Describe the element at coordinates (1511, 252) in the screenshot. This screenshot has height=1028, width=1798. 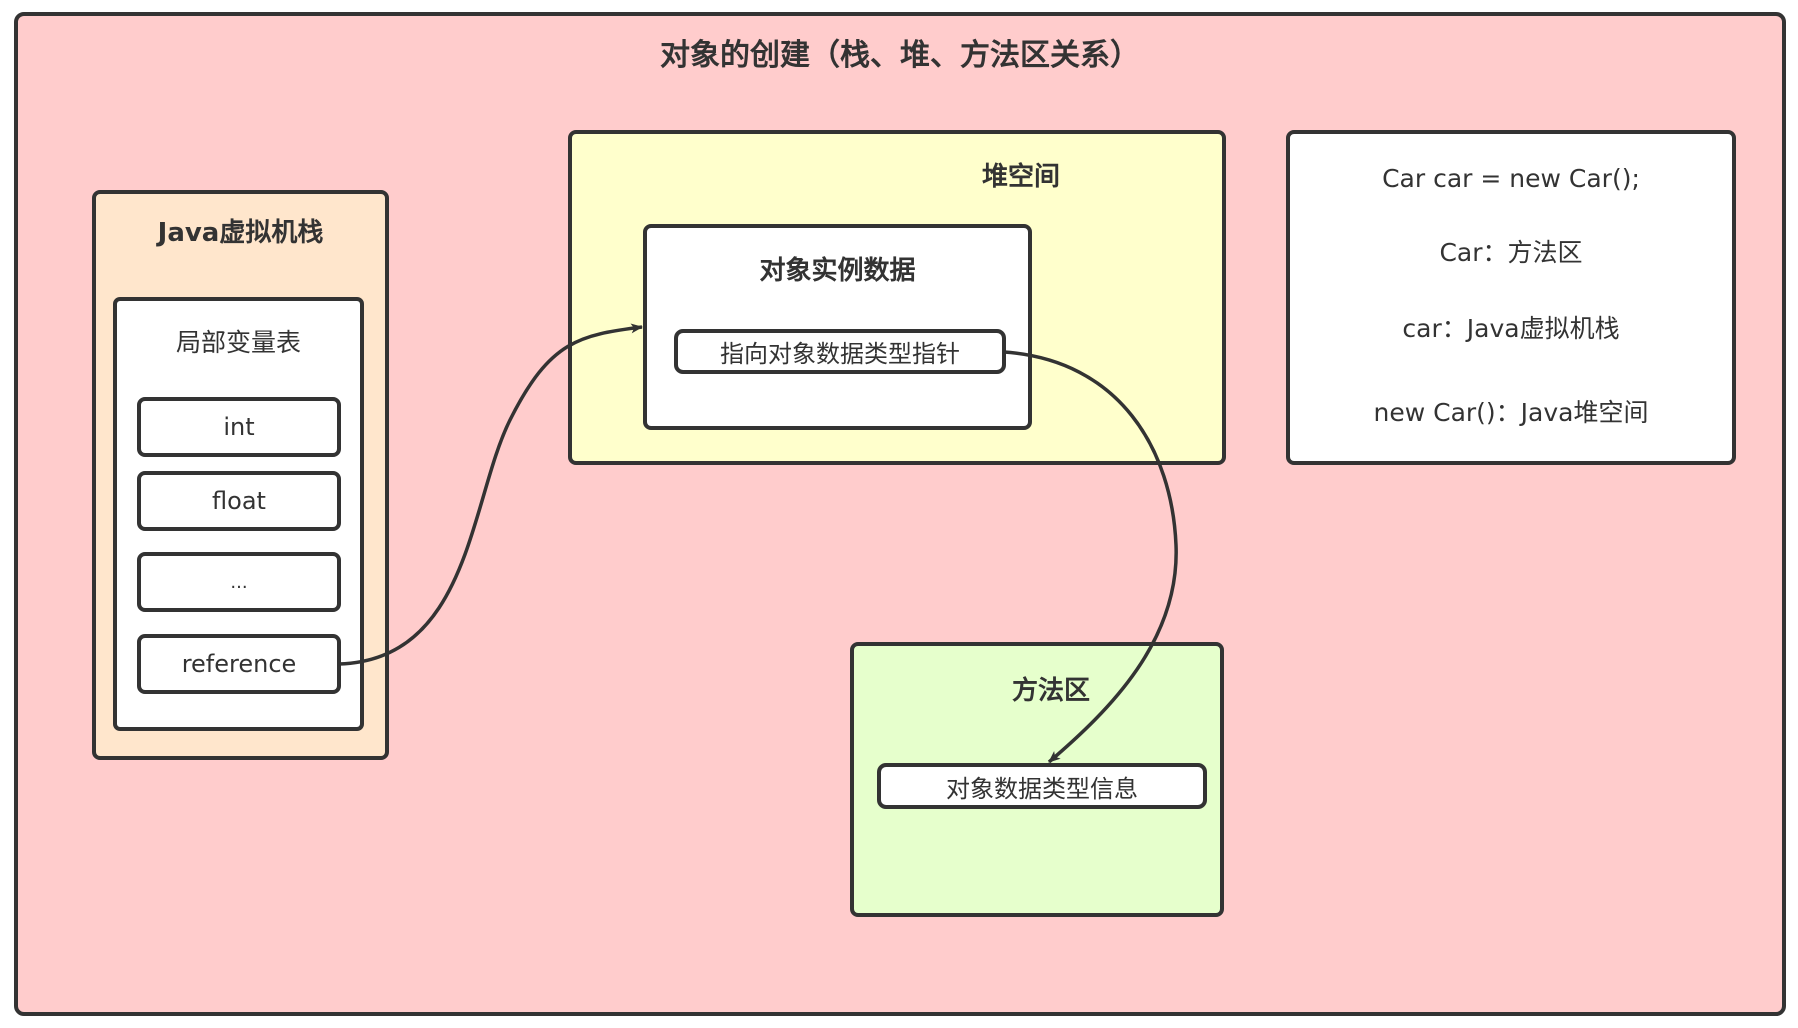
I see `note-line: Car：方法区` at that location.